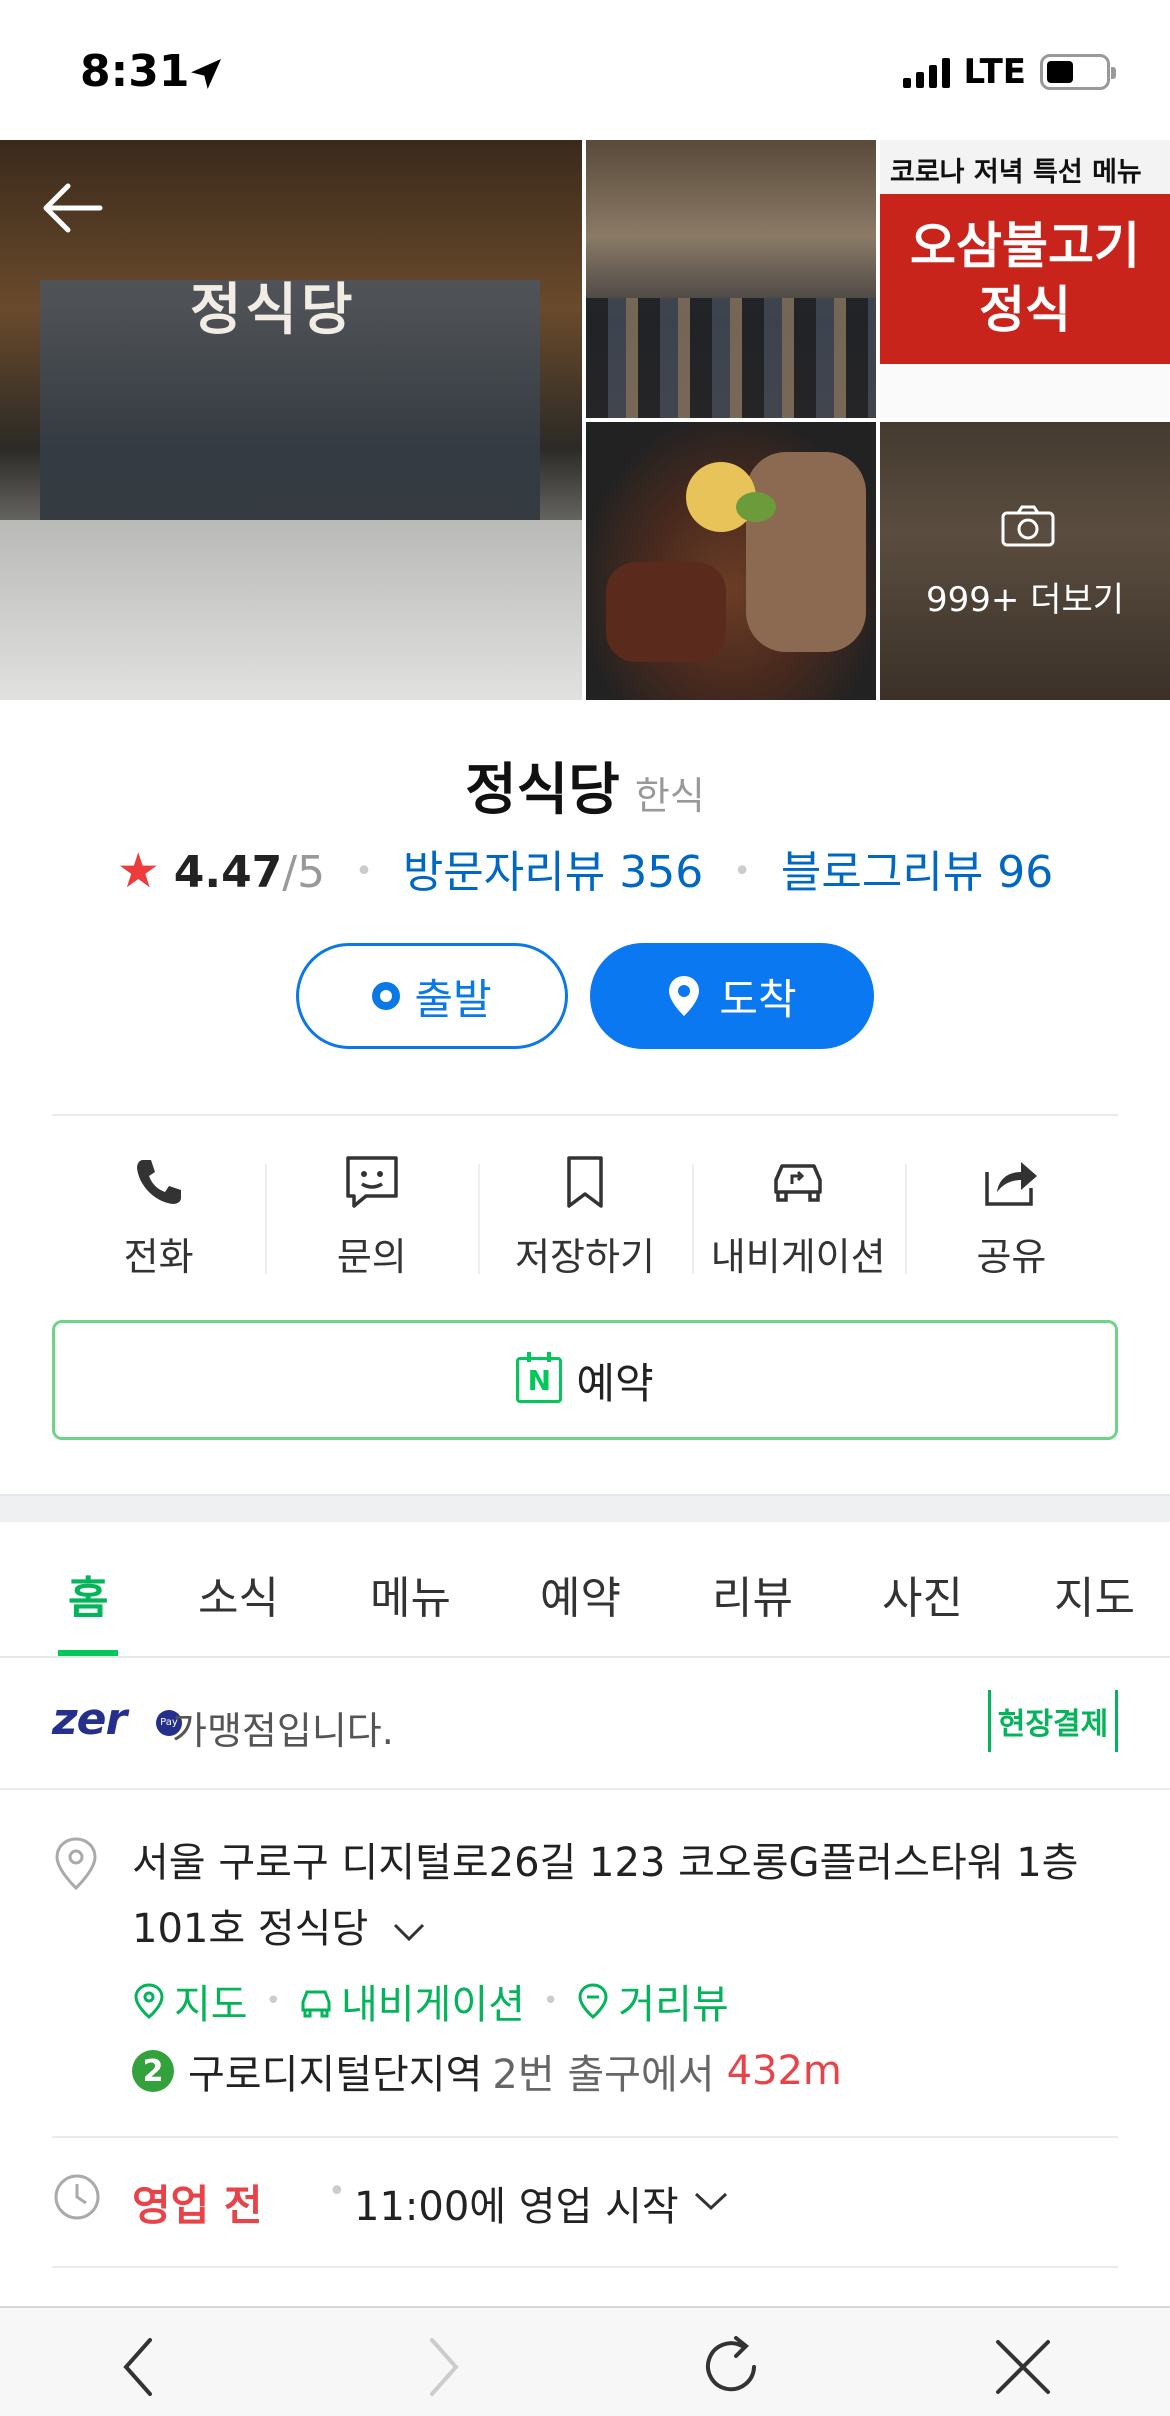  What do you see at coordinates (1094, 1594) in the screenshot?
I see `tab-map: 지도` at bounding box center [1094, 1594].